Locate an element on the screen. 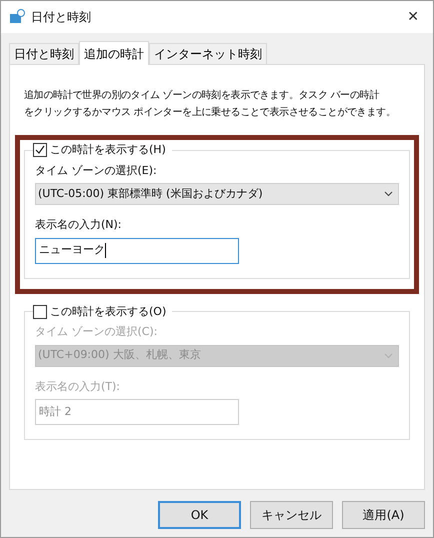 The image size is (434, 538). checkbox-label: この時計を表示する(H) is located at coordinates (108, 150).